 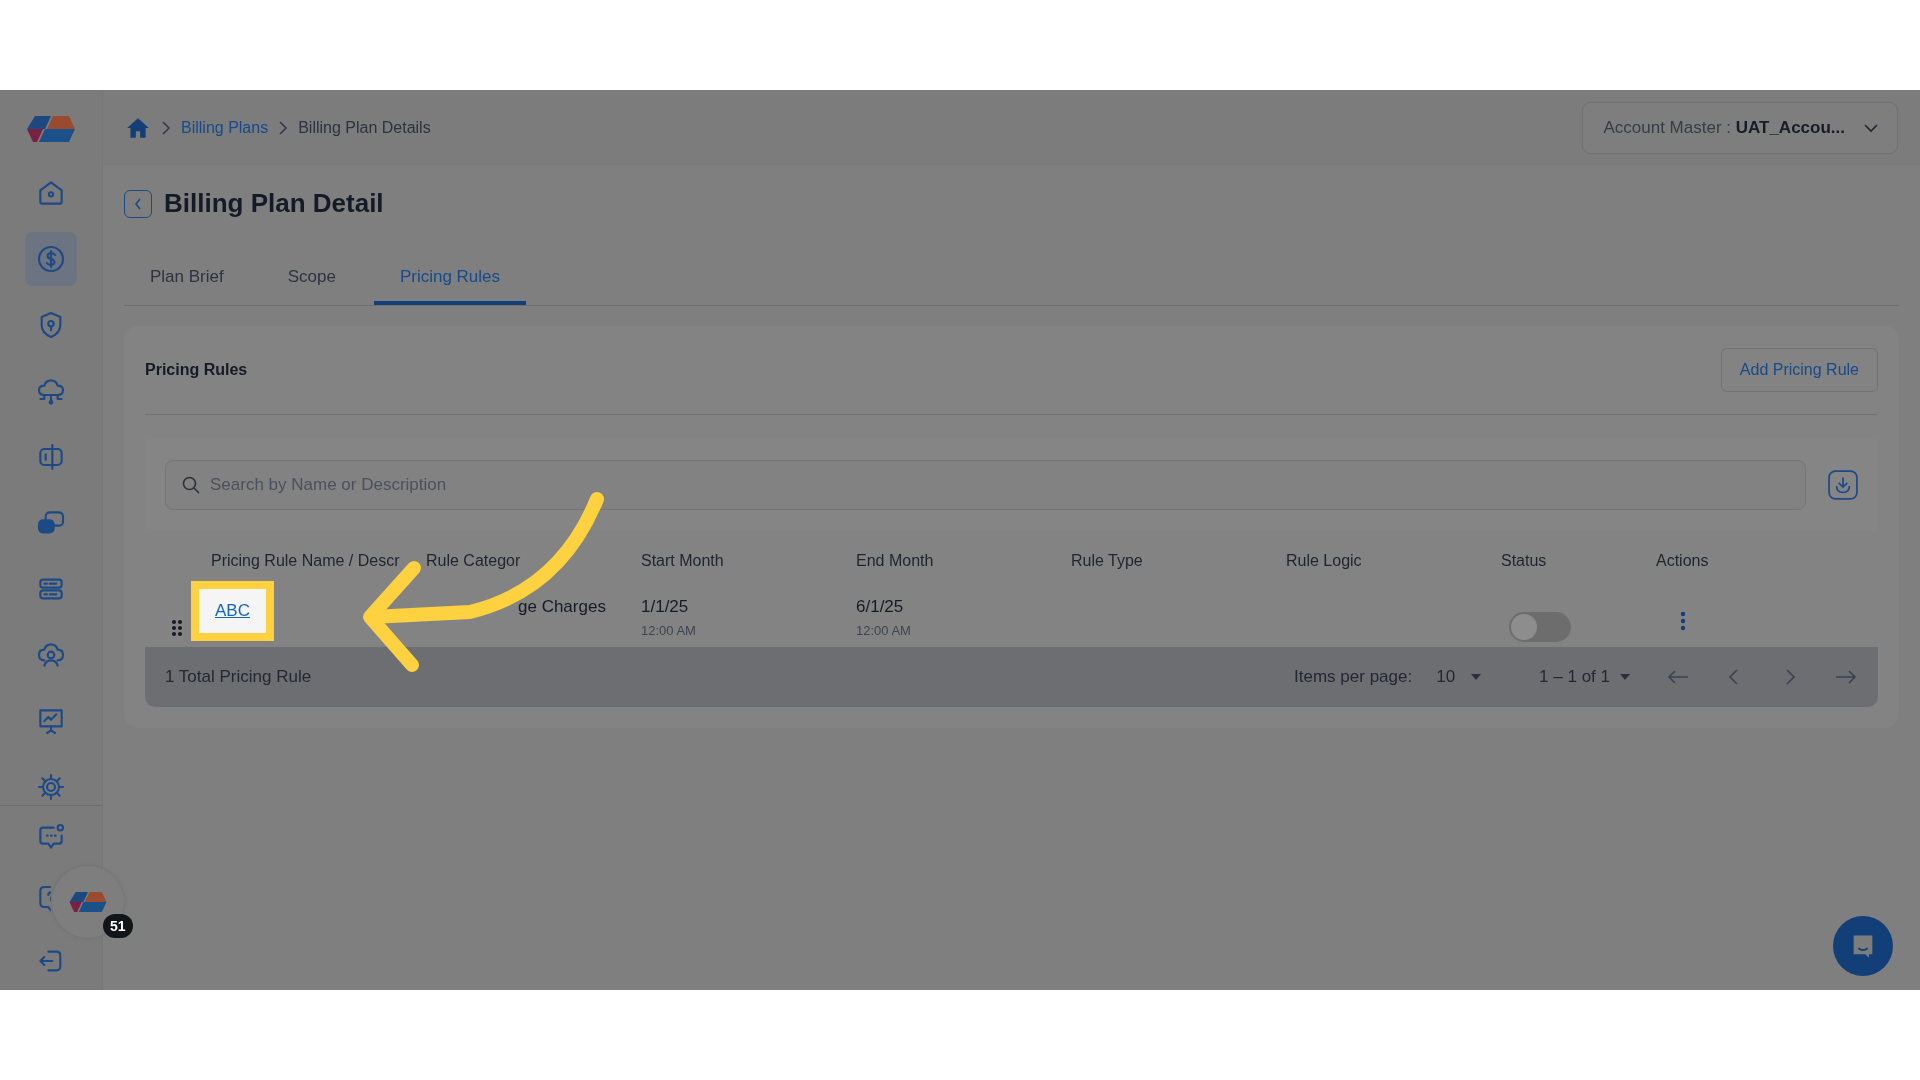 I want to click on dollar-icon, so click(x=51, y=259).